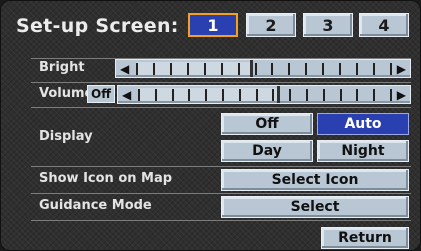 Image resolution: width=421 pixels, height=251 pixels. I want to click on display-auto-button: Auto, so click(363, 124).